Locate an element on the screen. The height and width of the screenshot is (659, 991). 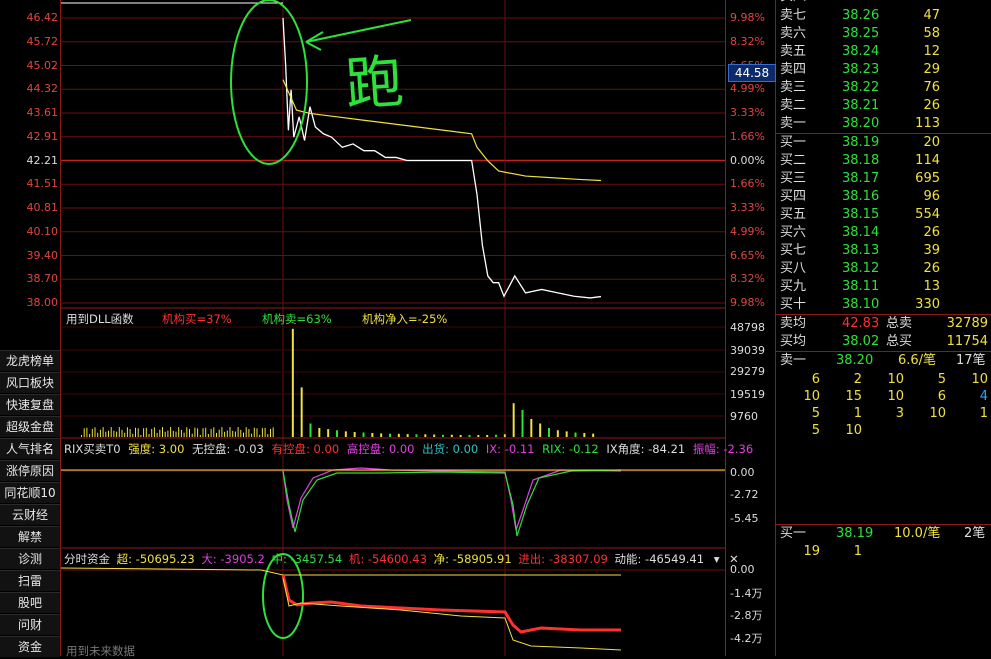
percent-tick-label: 1.66% is located at coordinates (747, 136).